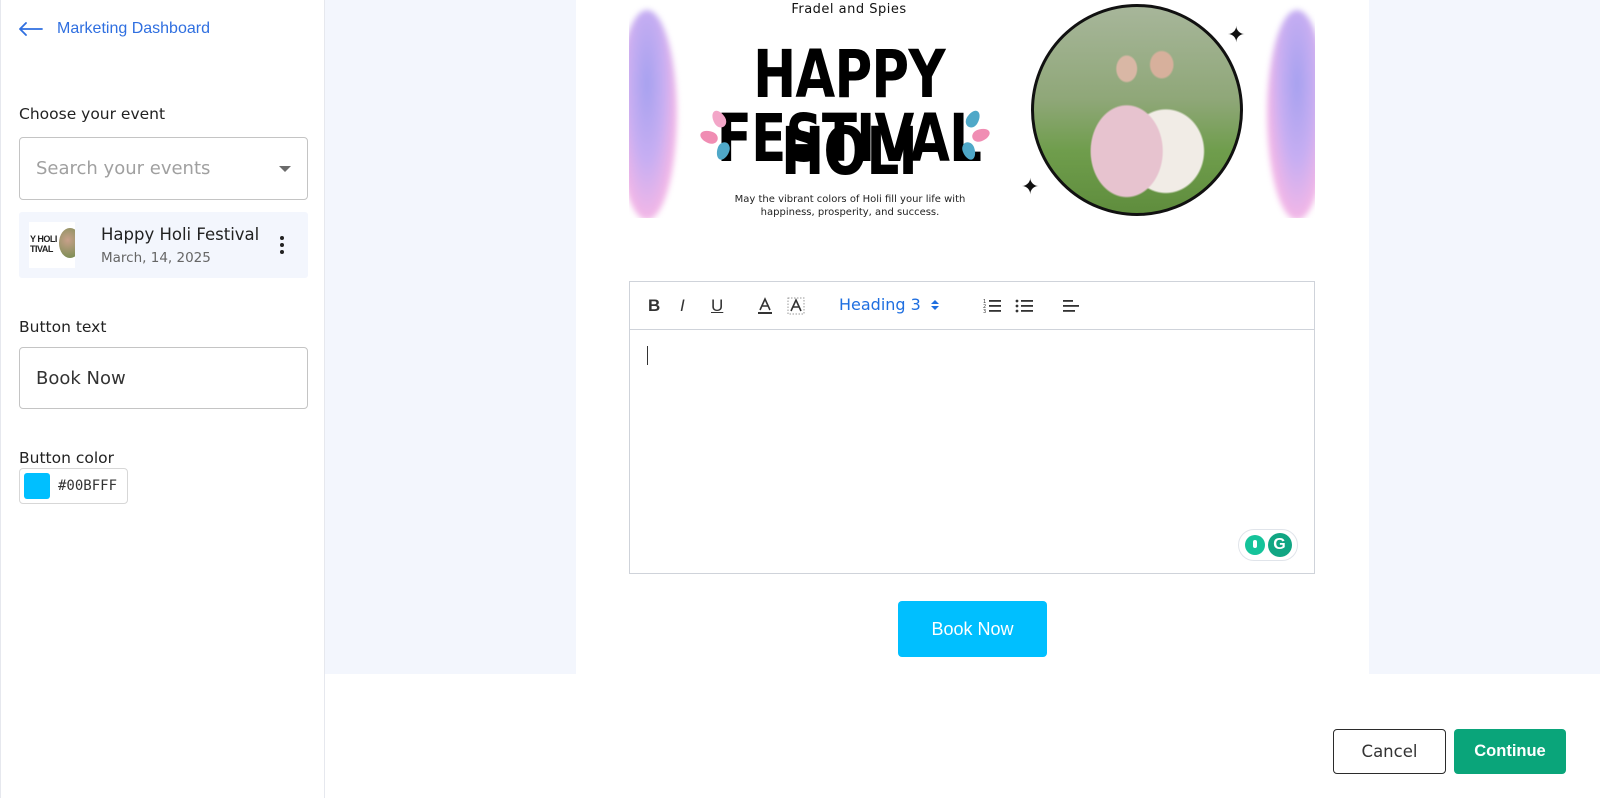 This screenshot has width=1600, height=798. Describe the element at coordinates (934, 304) in the screenshot. I see `select-arrows-icon` at that location.